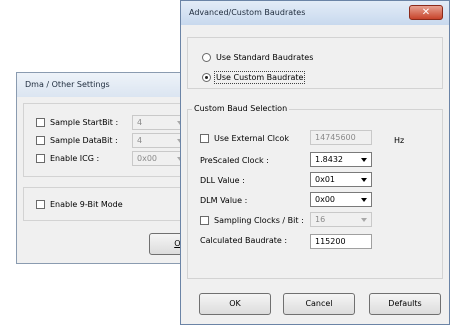  Describe the element at coordinates (40, 158) in the screenshot. I see `enable-icg-checkbox` at that location.